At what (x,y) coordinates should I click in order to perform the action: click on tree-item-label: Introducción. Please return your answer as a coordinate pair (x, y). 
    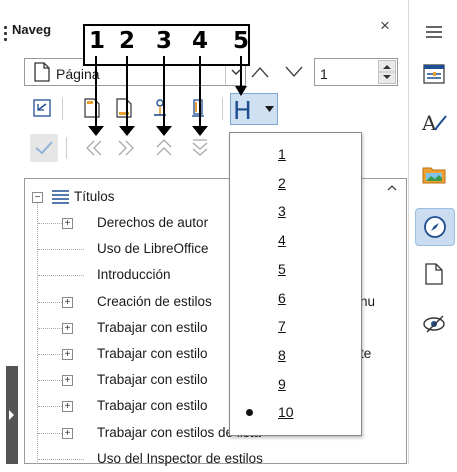
    Looking at the image, I should click on (134, 275).